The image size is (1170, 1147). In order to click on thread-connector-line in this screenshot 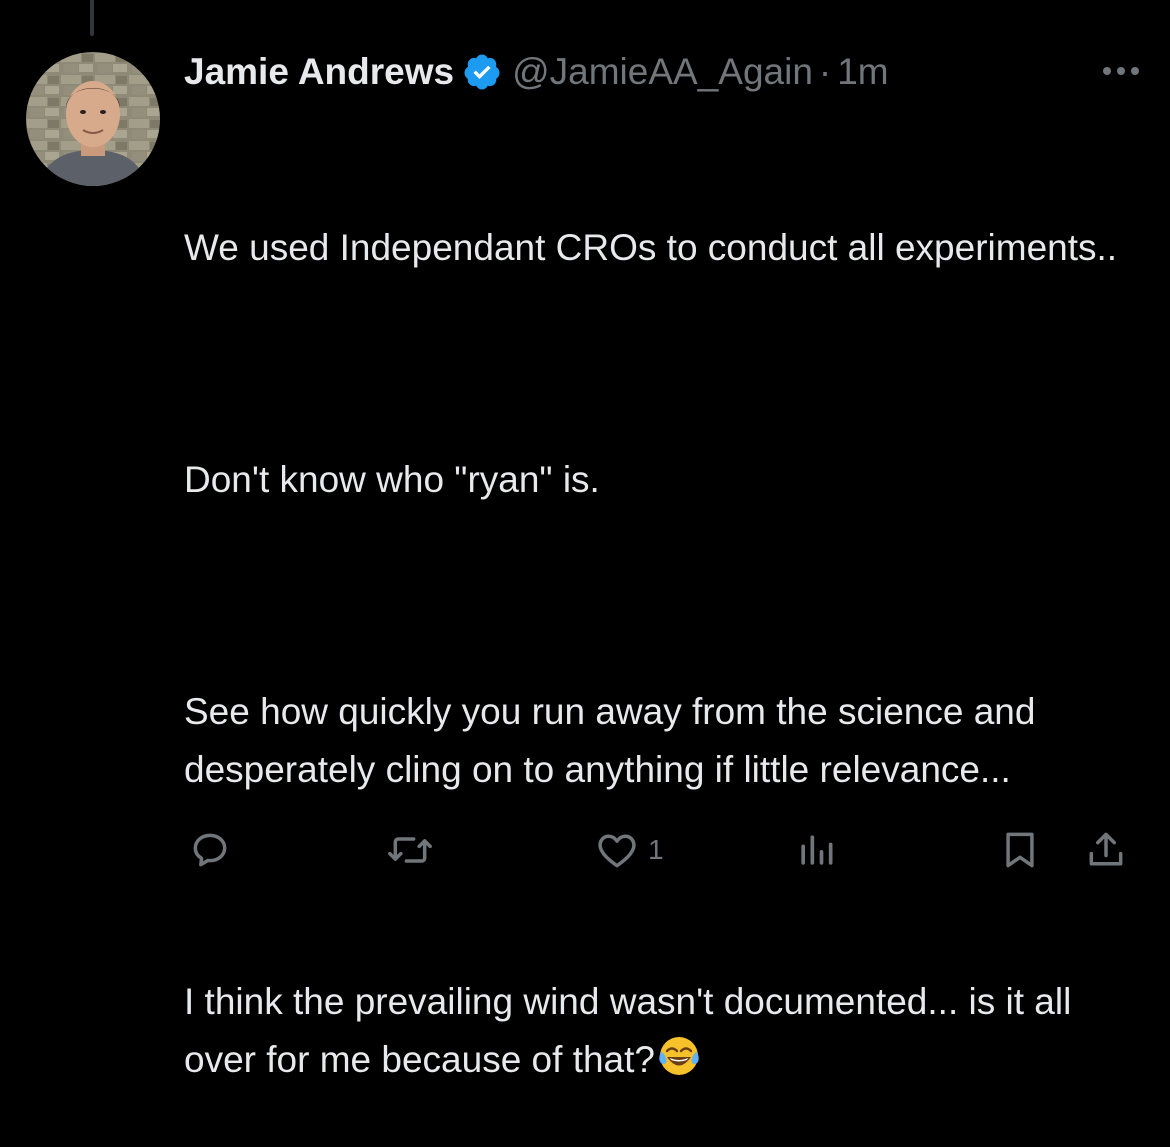, I will do `click(92, 18)`.